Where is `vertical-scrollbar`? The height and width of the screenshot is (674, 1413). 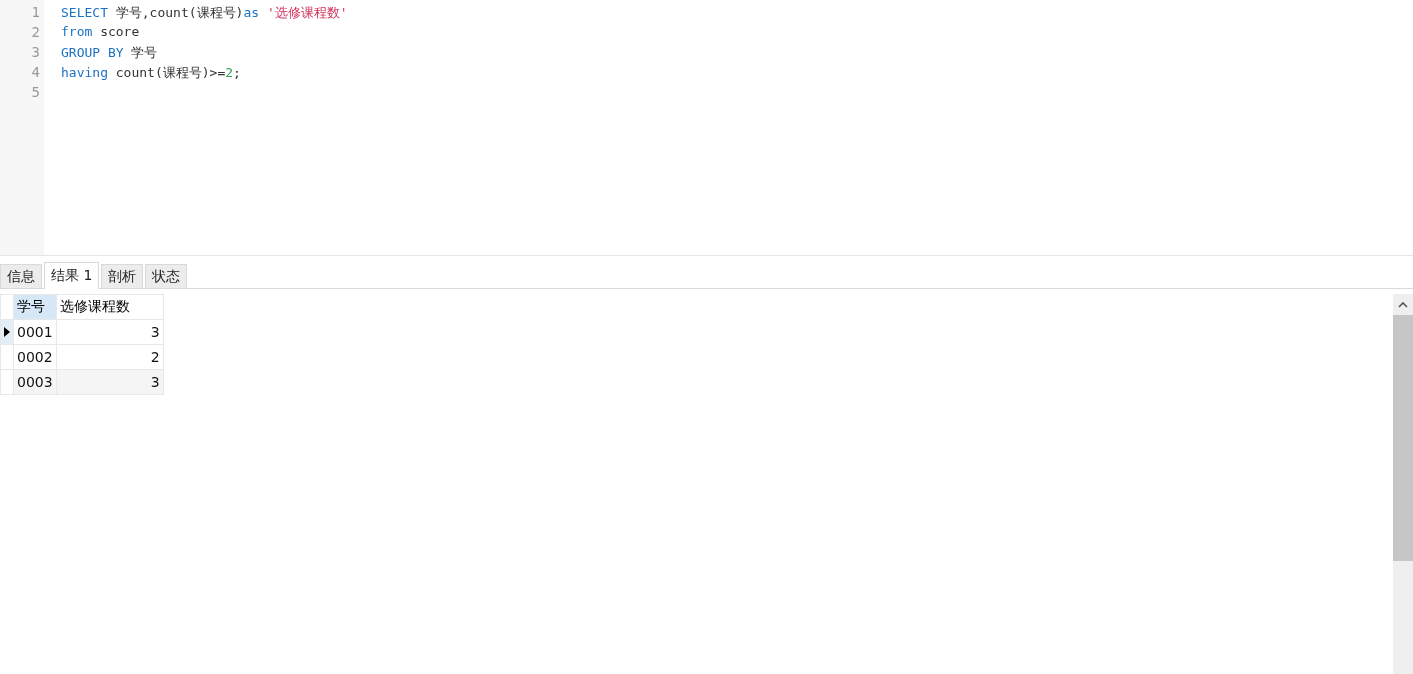
vertical-scrollbar is located at coordinates (1403, 484).